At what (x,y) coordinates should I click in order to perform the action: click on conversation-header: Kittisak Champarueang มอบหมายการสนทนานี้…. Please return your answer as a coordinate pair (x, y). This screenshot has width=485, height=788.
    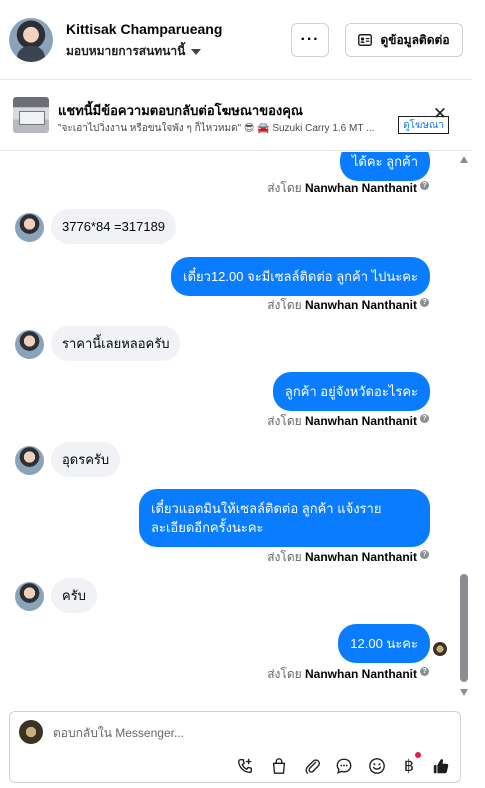
    Looking at the image, I should click on (236, 40).